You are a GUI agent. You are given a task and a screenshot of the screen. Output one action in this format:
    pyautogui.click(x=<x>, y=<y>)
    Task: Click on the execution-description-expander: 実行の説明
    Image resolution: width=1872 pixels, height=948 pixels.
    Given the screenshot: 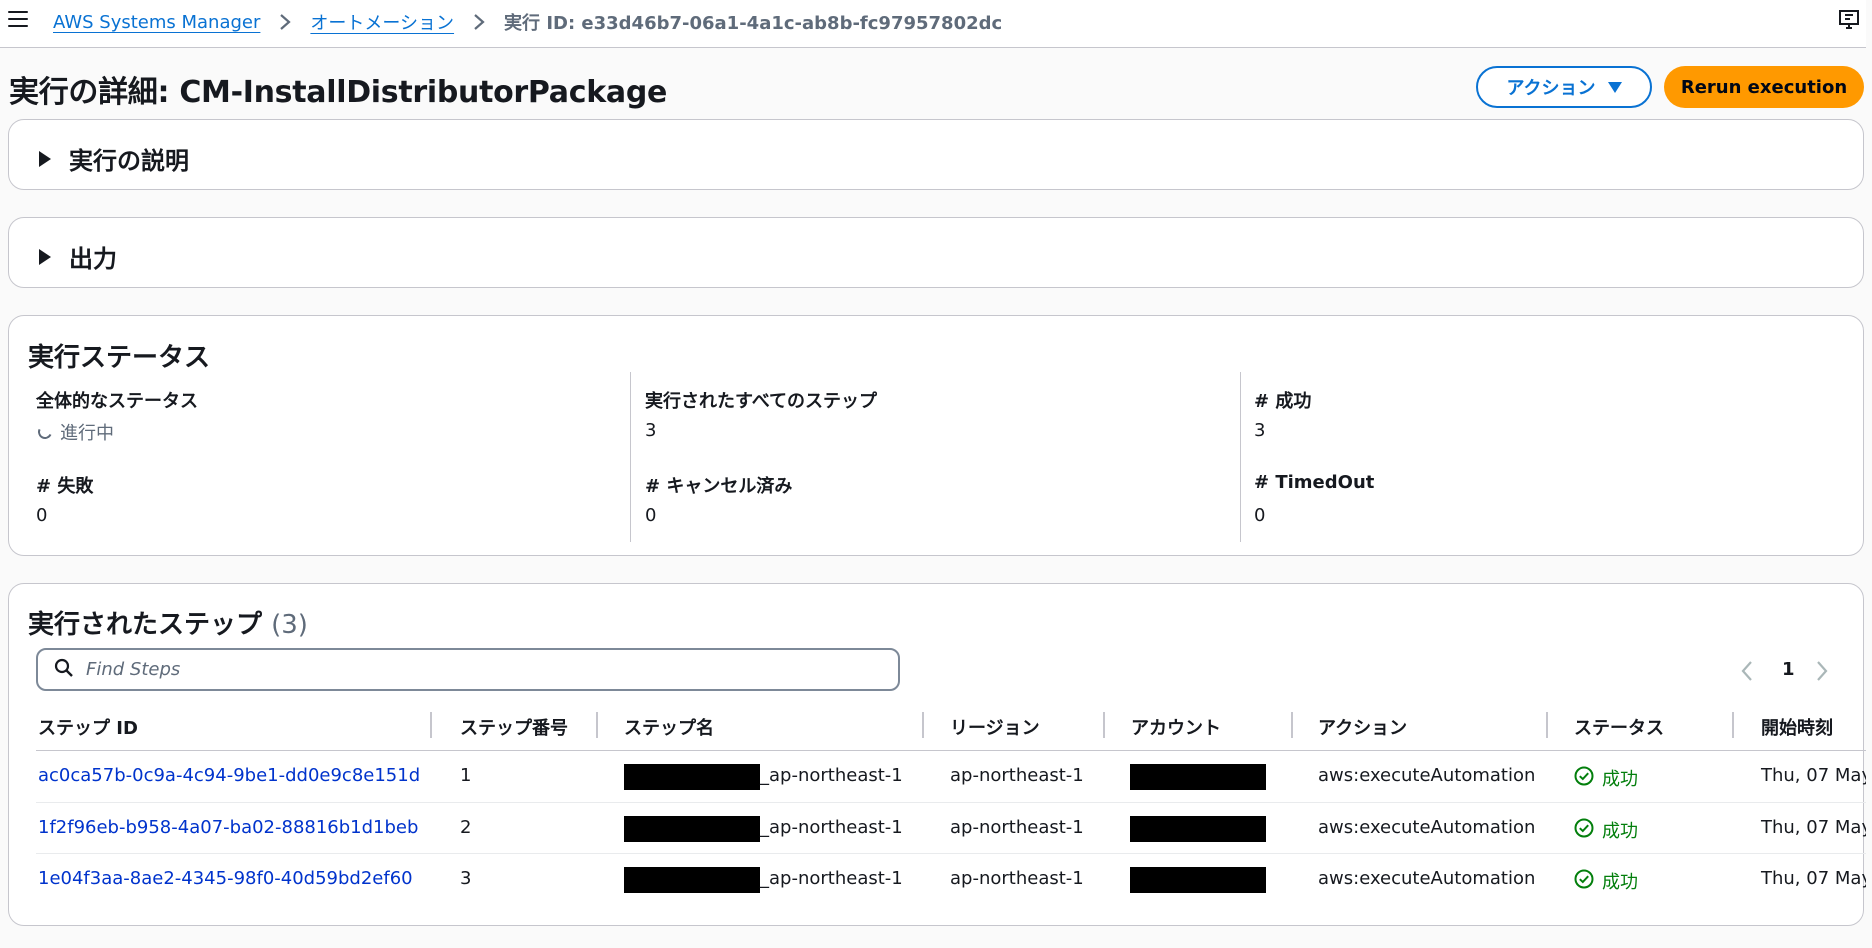 What is the action you would take?
    pyautogui.click(x=114, y=158)
    